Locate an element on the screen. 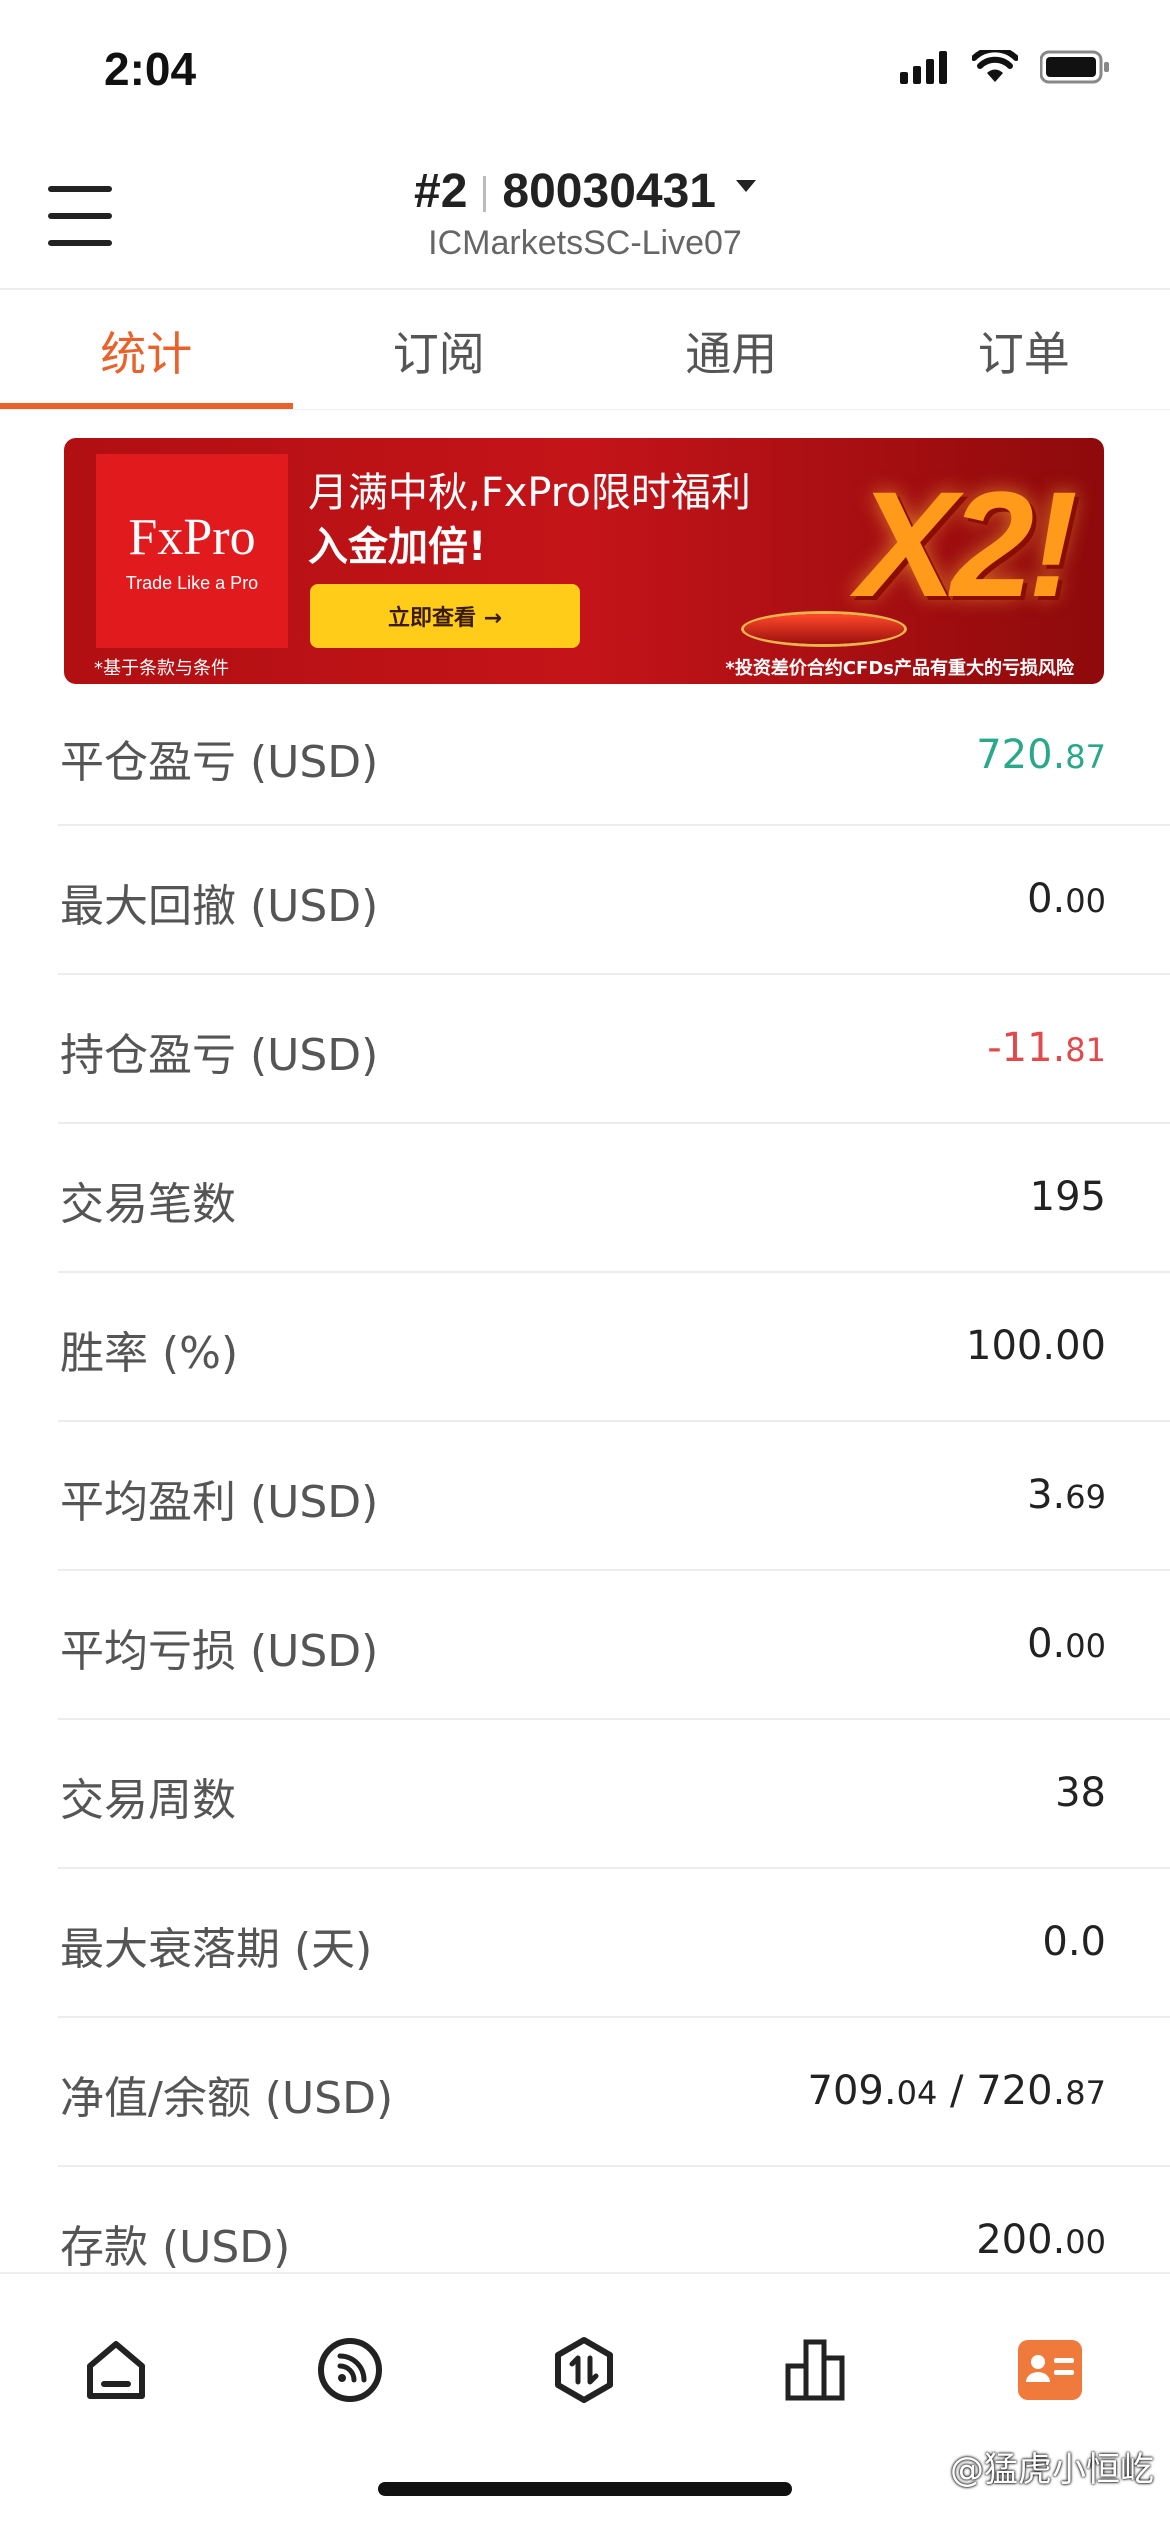 This screenshot has height=2532, width=1170. battery-icon is located at coordinates (1074, 67).